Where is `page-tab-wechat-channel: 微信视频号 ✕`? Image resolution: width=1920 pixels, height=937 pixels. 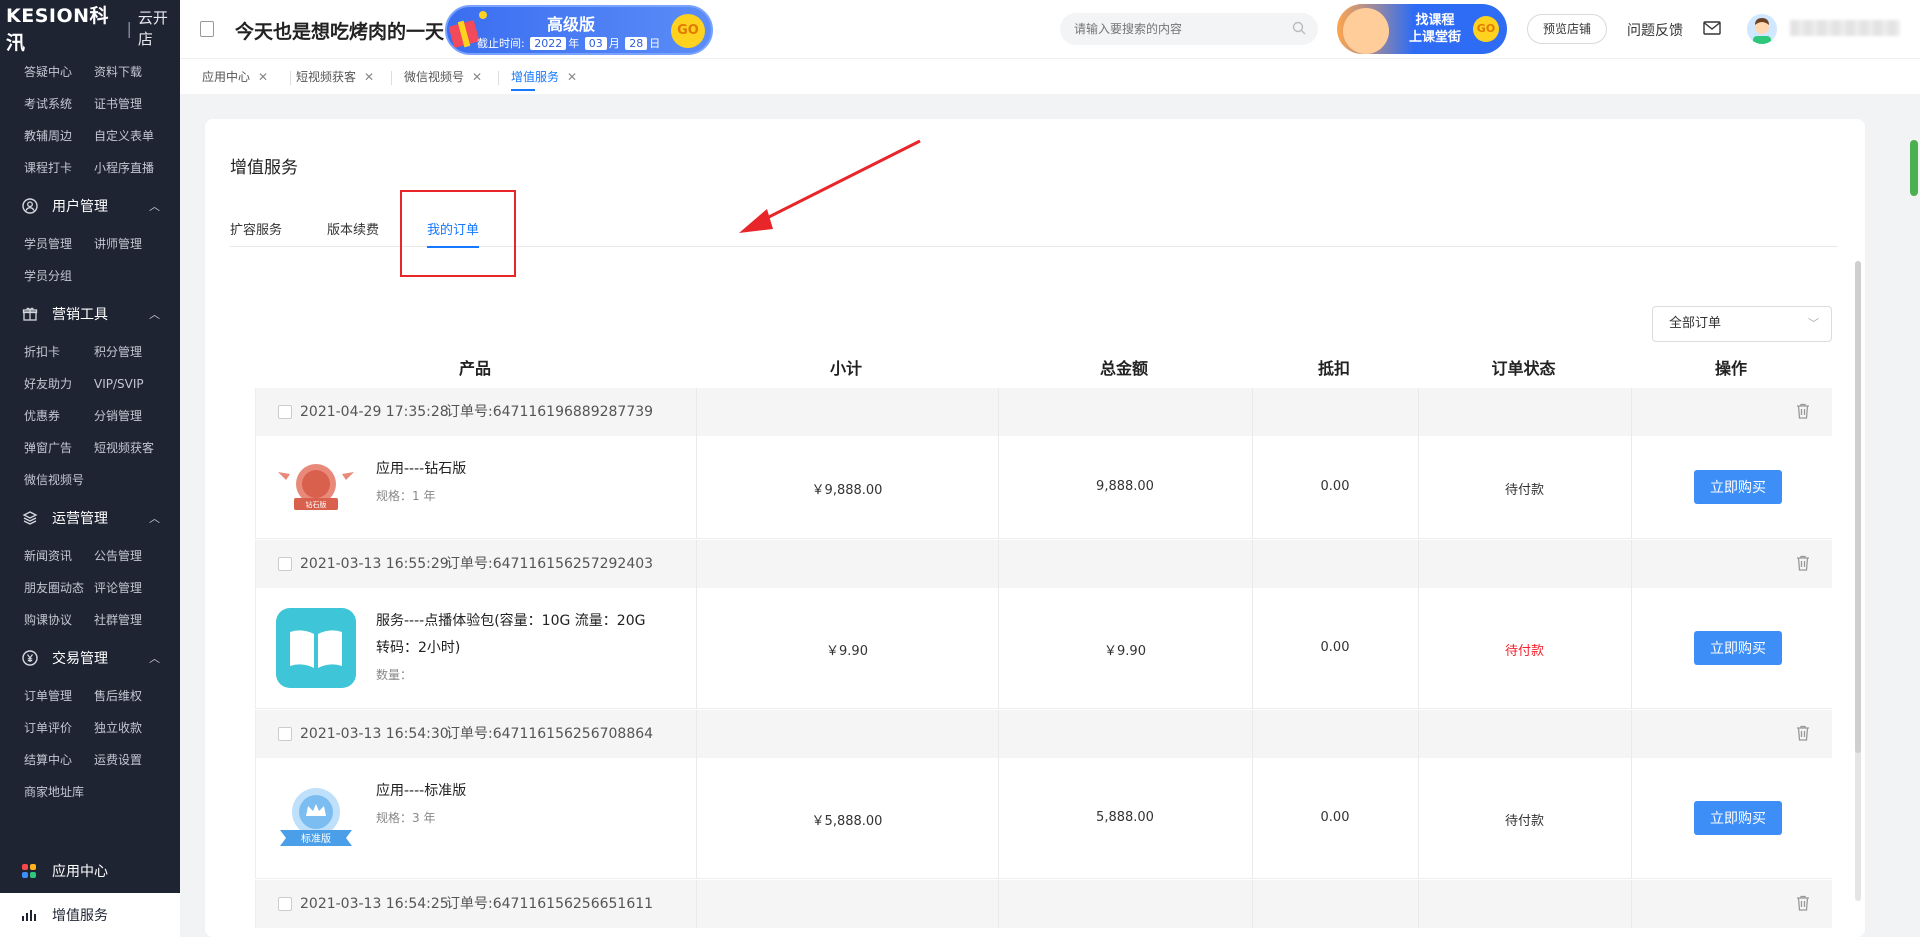
page-tab-wechat-channel: 微信视频号 ✕ is located at coordinates (443, 77).